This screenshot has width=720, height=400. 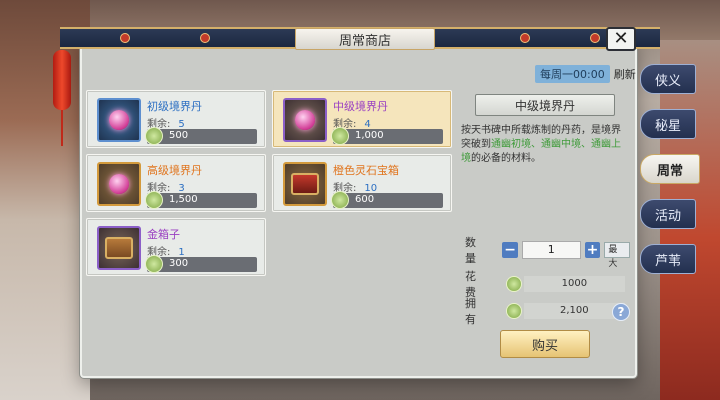 I want to click on window-title: 周常商店, so click(x=365, y=39).